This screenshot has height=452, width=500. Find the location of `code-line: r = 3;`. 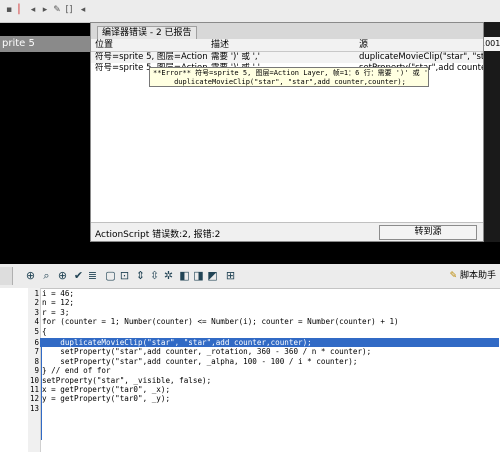

code-line: r = 3; is located at coordinates (55, 312).